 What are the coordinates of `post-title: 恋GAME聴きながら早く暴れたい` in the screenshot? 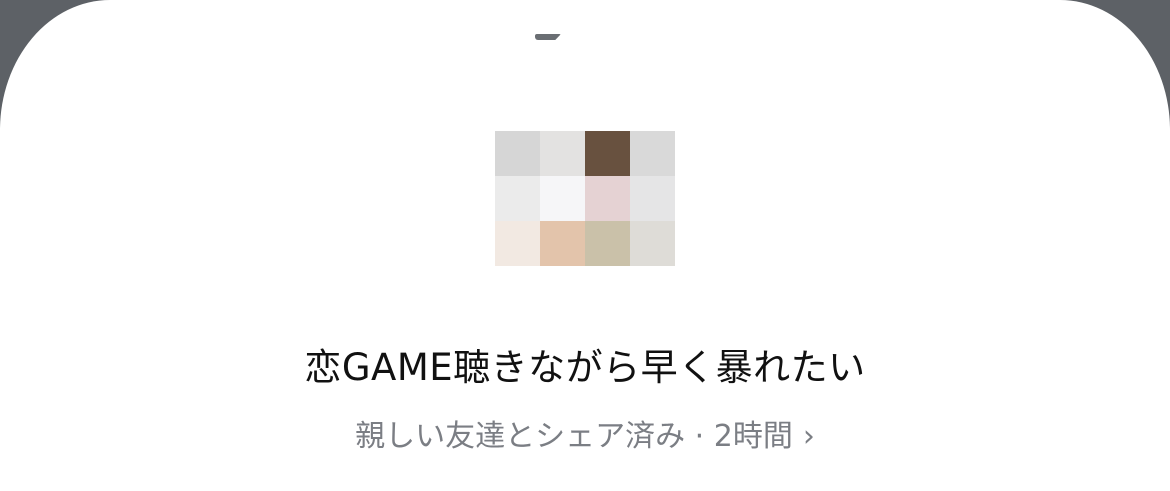 It's located at (585, 367).